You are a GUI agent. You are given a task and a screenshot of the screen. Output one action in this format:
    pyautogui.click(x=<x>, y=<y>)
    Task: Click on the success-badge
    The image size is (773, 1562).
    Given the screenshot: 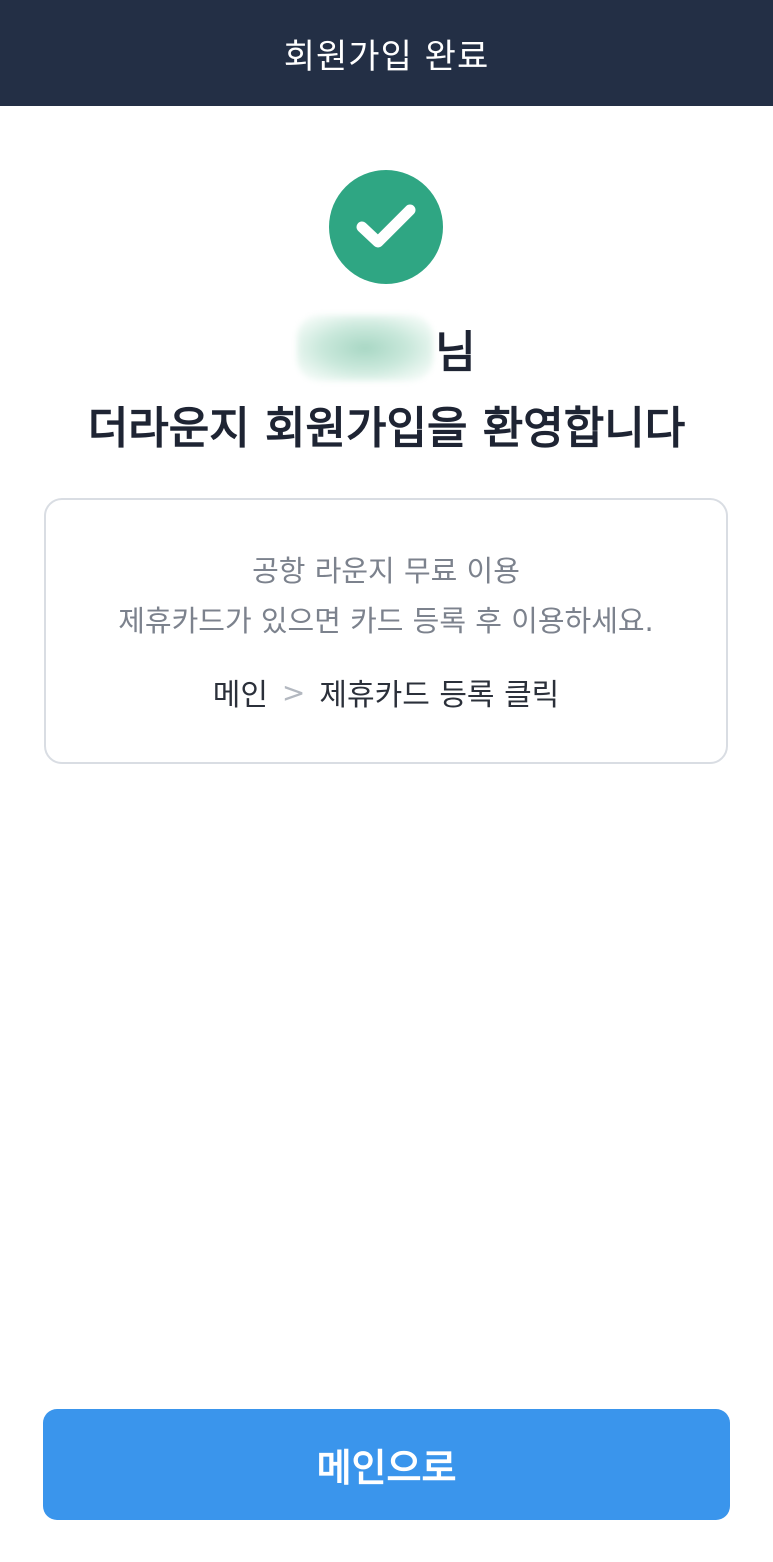 What is the action you would take?
    pyautogui.click(x=386, y=227)
    